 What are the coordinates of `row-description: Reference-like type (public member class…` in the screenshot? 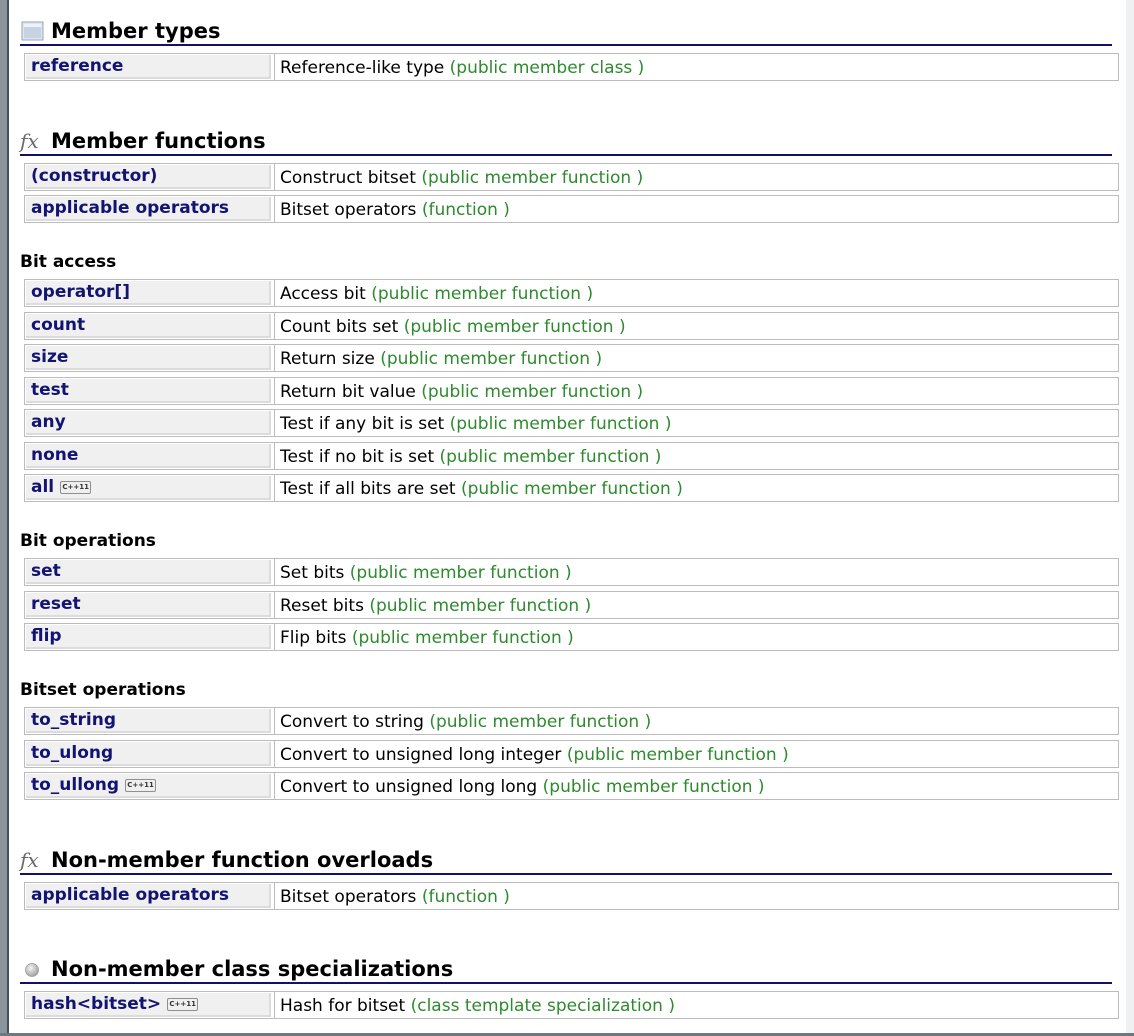 It's located at (462, 68).